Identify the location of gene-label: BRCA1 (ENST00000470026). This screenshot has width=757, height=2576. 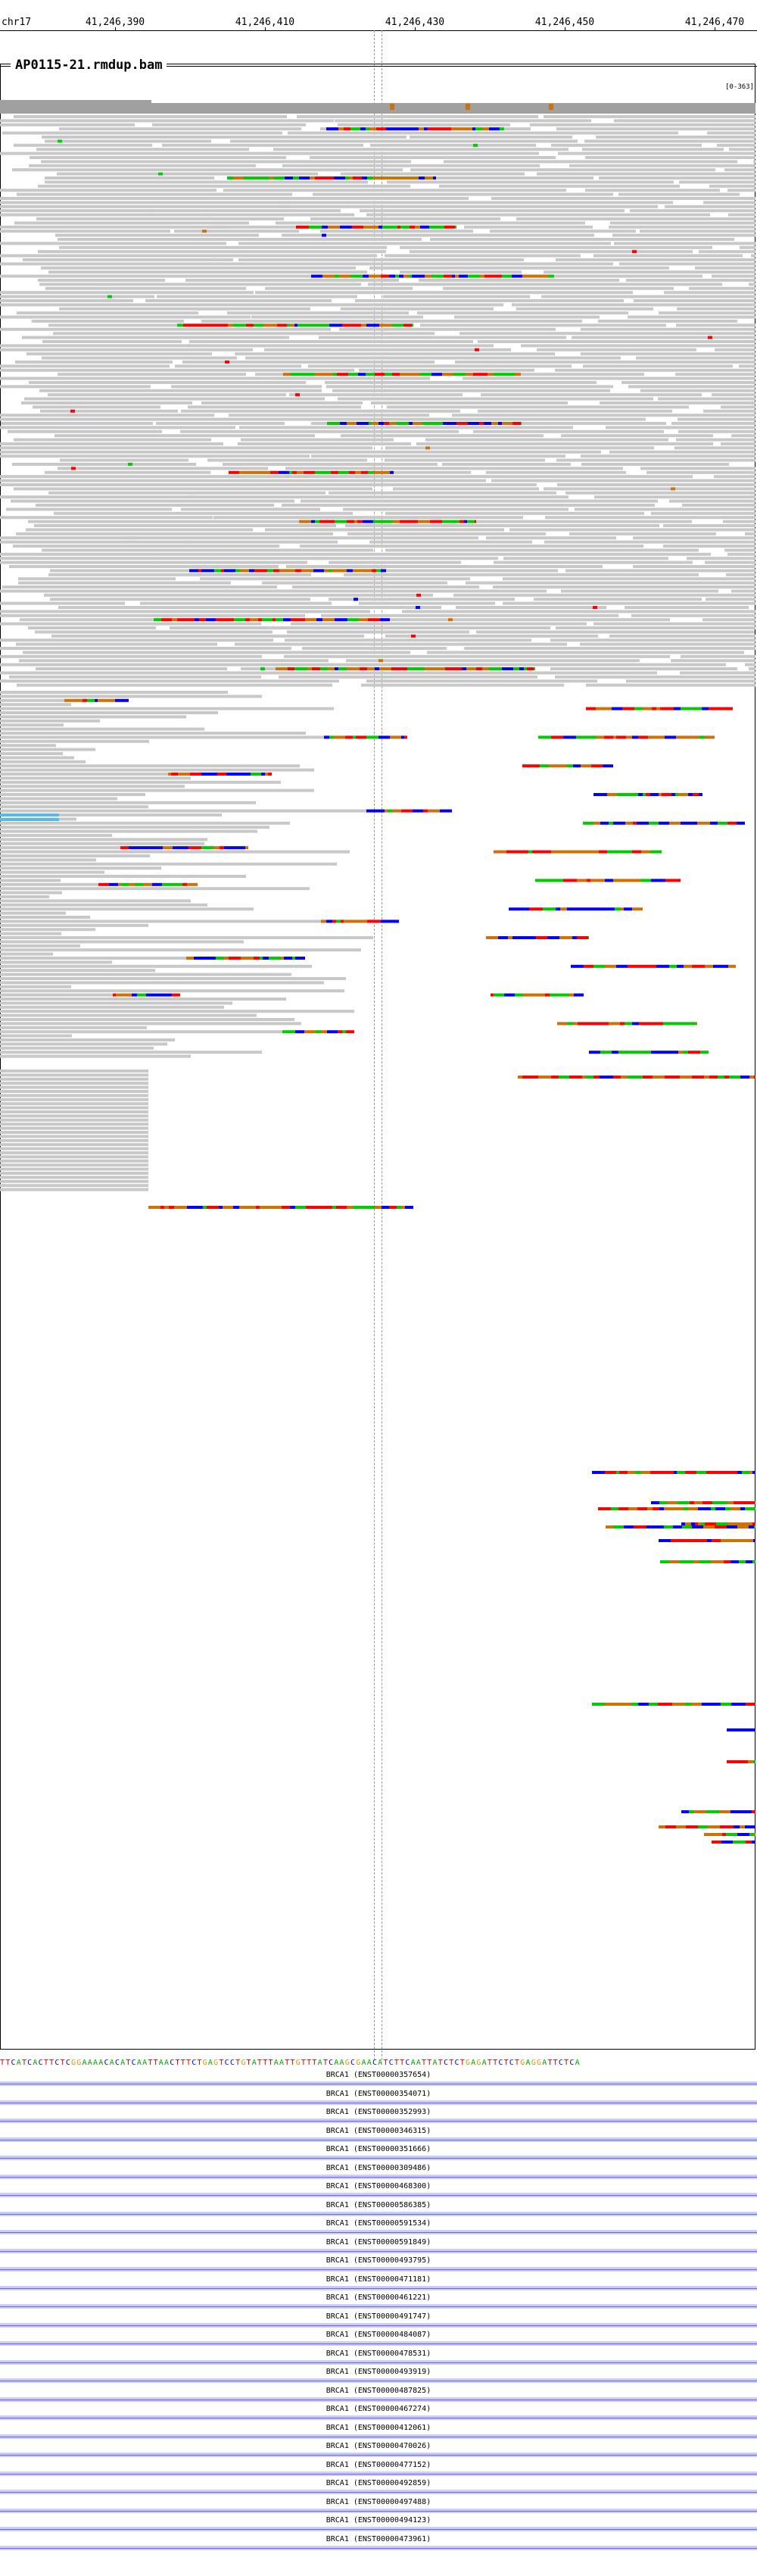
(378, 2446).